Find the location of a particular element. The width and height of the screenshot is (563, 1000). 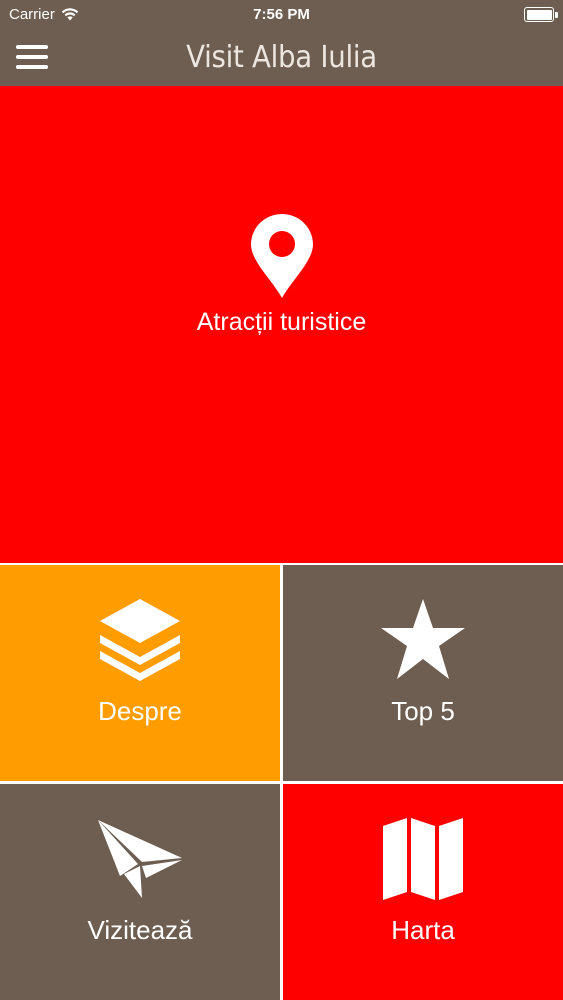

star-icon is located at coordinates (423, 639).